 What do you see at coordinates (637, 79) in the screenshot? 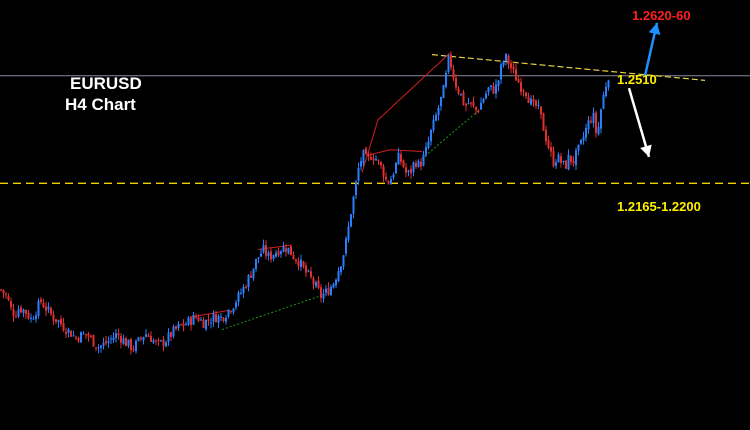
I see `resistance-level-label: 1.2510` at bounding box center [637, 79].